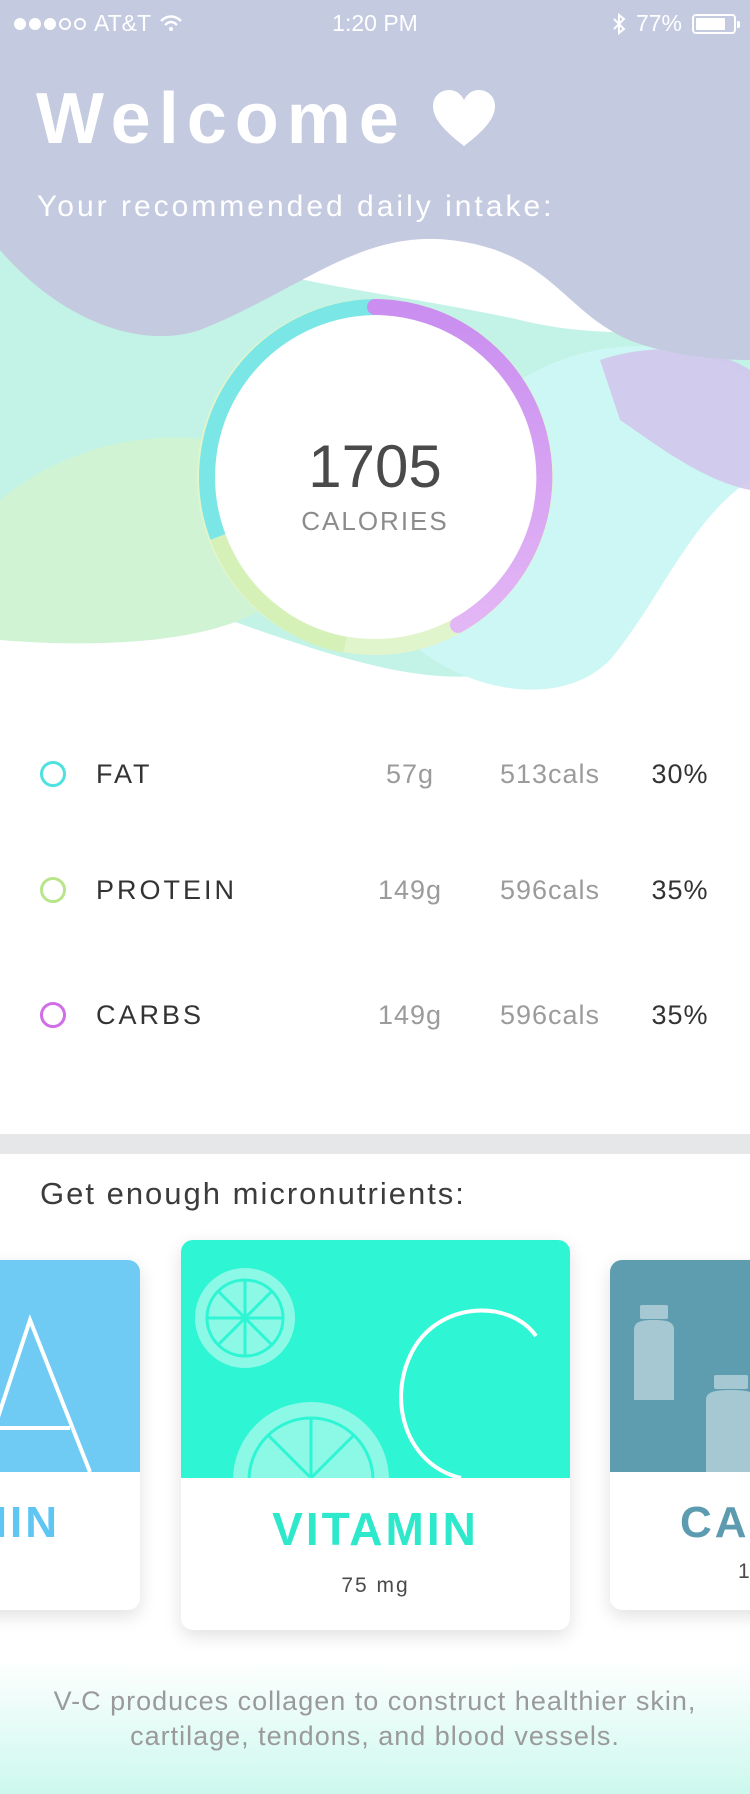 The height and width of the screenshot is (1794, 750). Describe the element at coordinates (150, 1015) in the screenshot. I see `macro-name: CARBS` at that location.